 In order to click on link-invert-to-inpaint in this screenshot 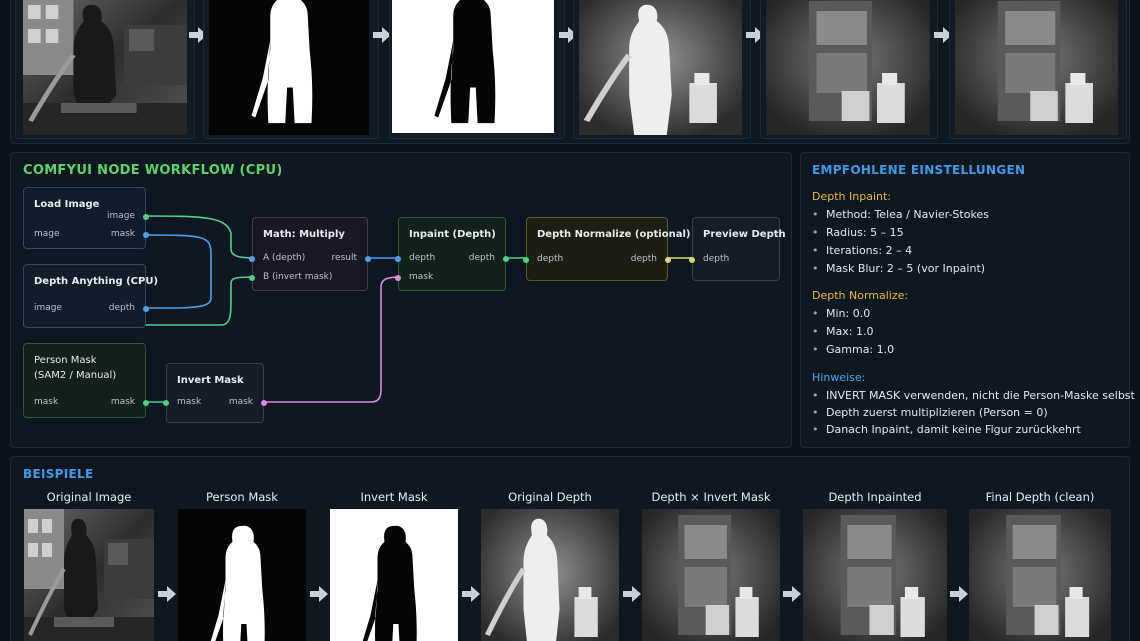, I will do `click(331, 339)`.